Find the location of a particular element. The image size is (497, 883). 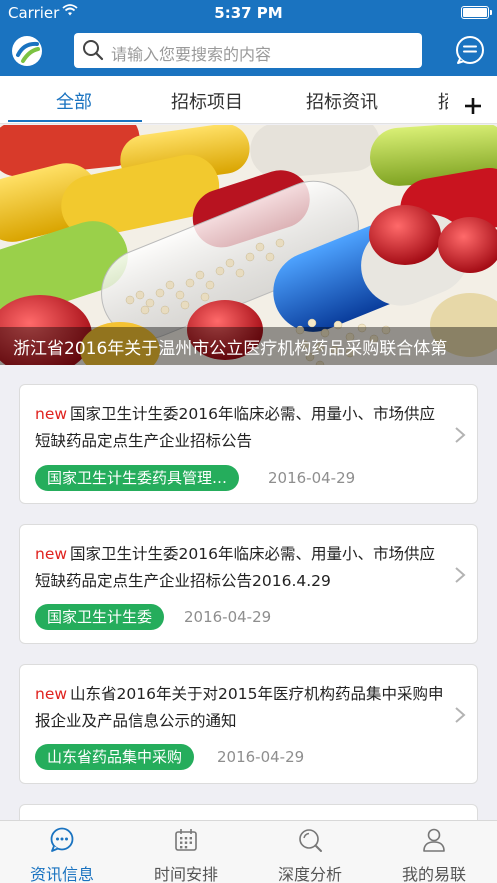

banner-caption: 浙江省2016年关于温州市公立医疗机构药品采购联合体第 is located at coordinates (248, 346).